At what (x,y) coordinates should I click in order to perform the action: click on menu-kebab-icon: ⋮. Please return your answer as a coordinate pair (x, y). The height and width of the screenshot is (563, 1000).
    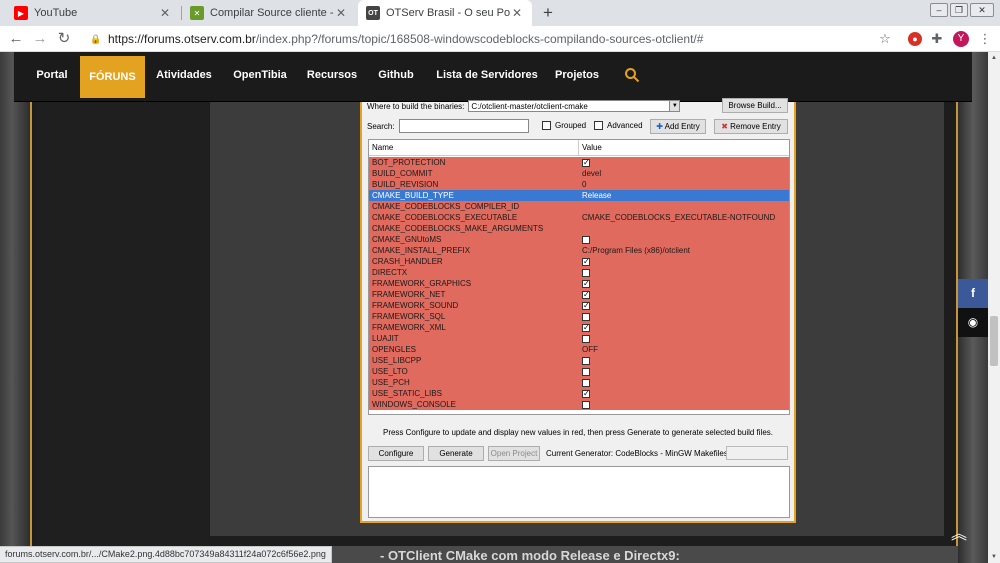
    Looking at the image, I should click on (985, 39).